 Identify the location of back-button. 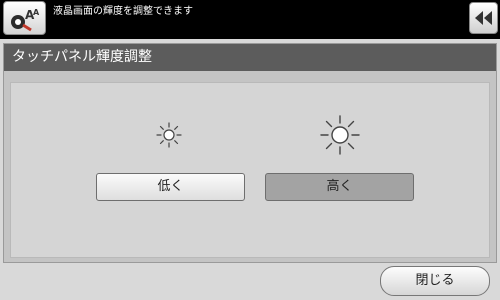
(483, 18).